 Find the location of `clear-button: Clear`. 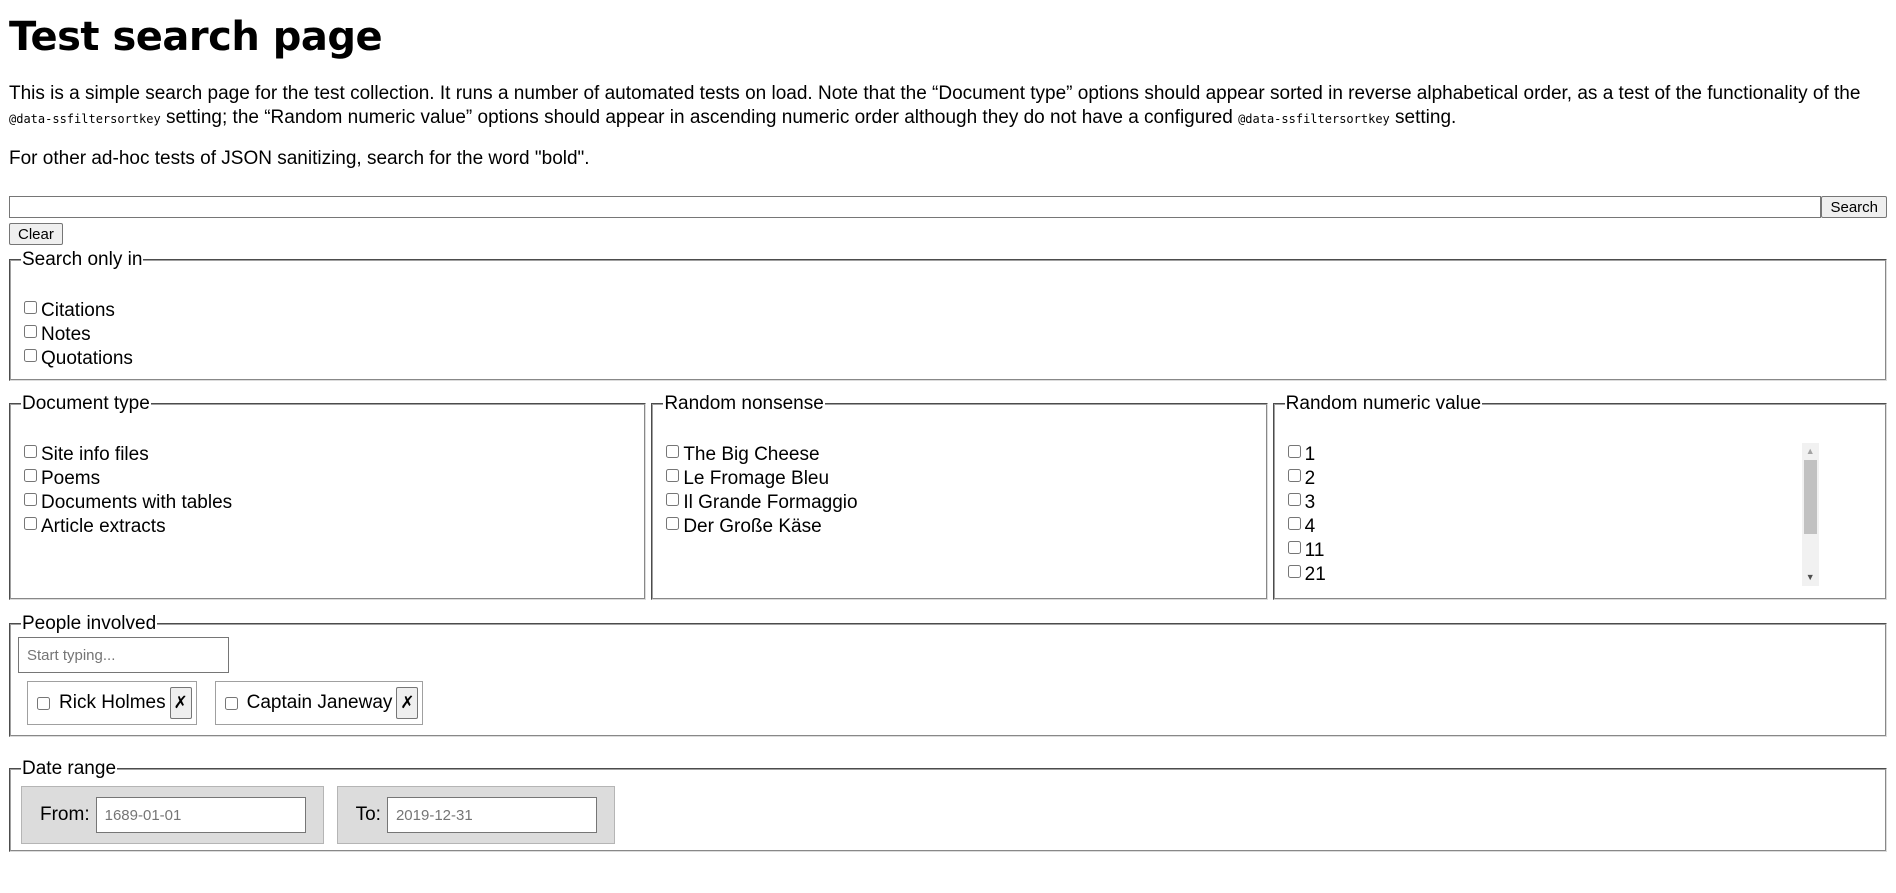

clear-button: Clear is located at coordinates (36, 234).